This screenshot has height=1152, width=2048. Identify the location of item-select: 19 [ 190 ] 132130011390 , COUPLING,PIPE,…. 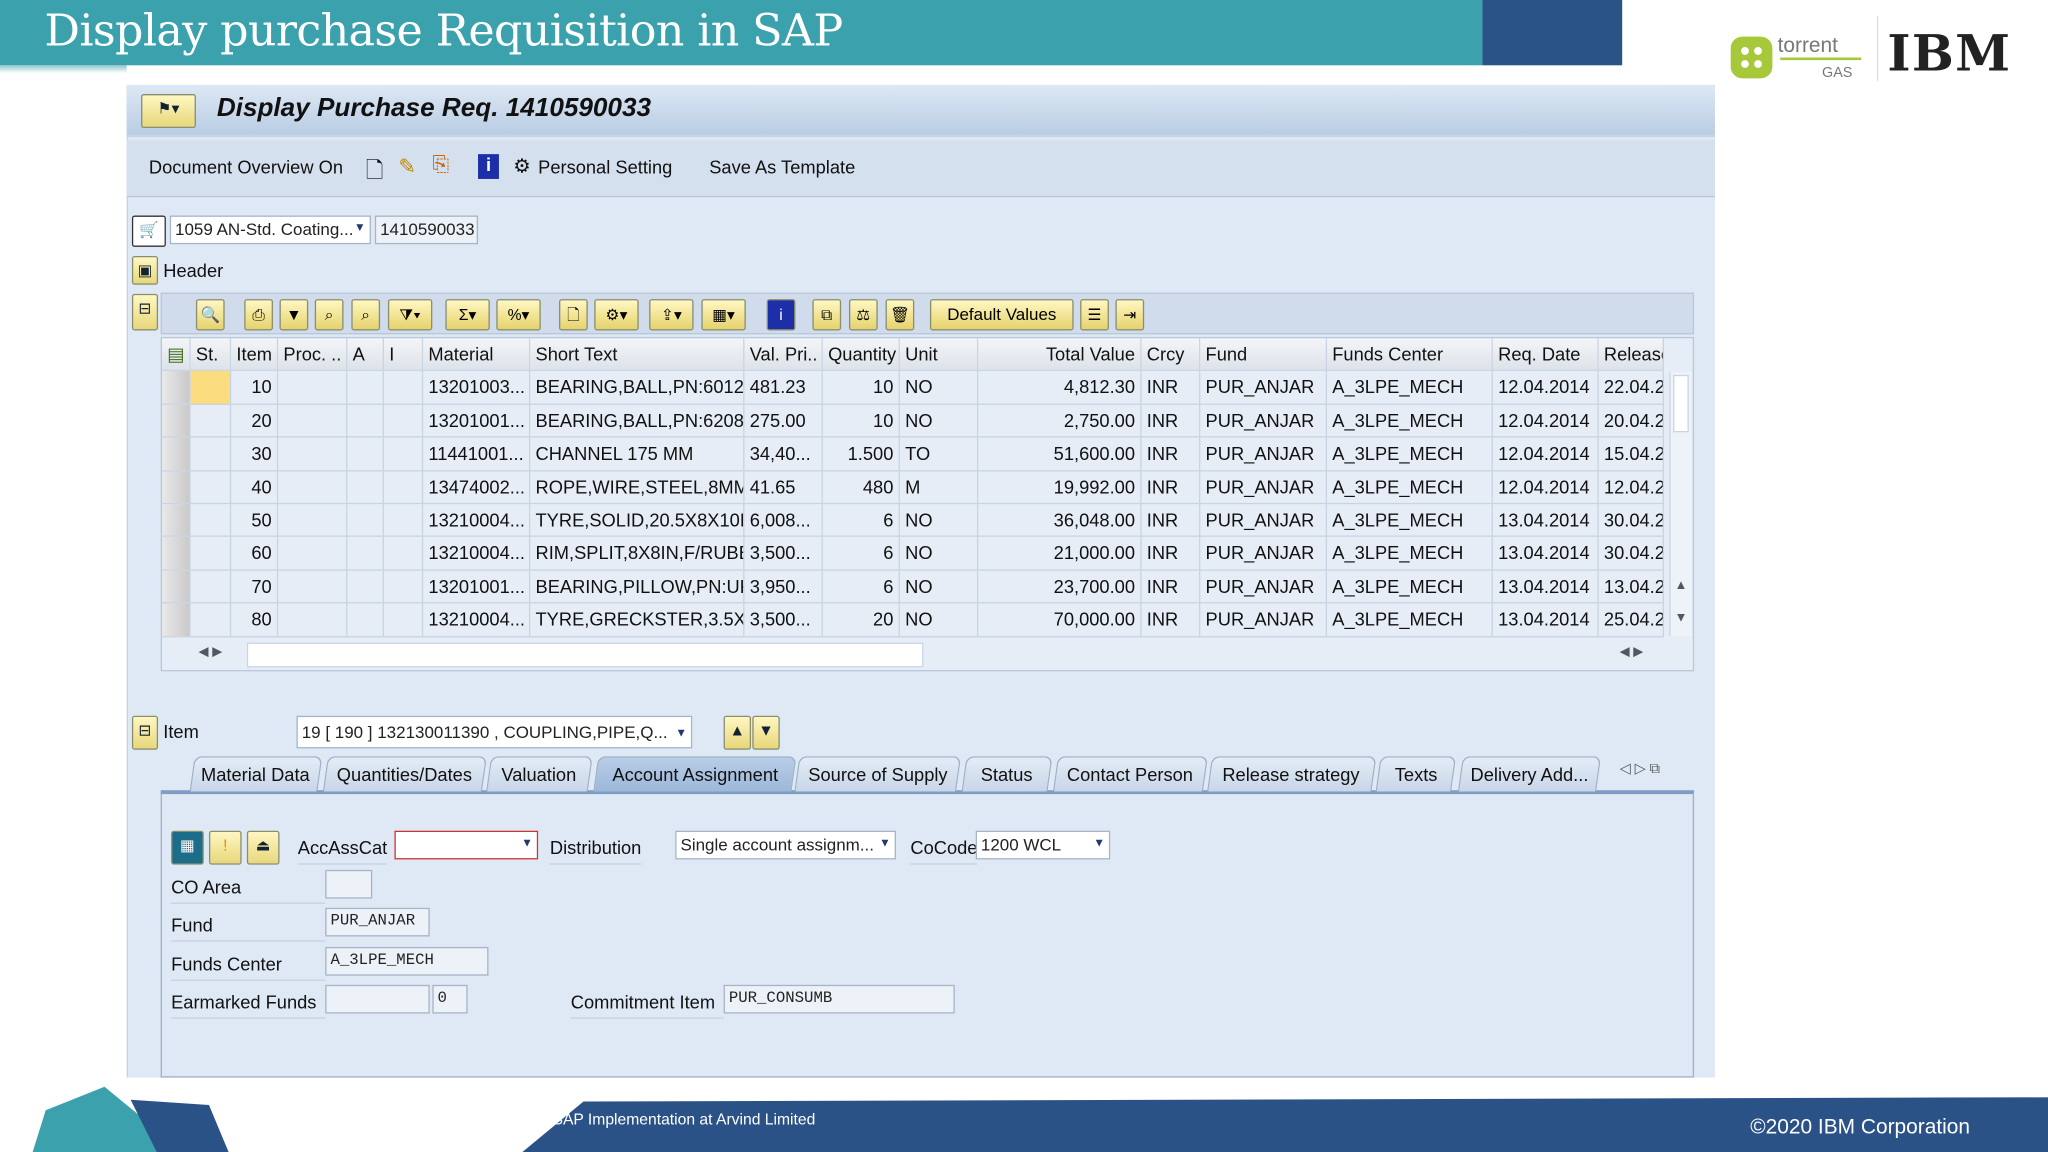
(494, 732).